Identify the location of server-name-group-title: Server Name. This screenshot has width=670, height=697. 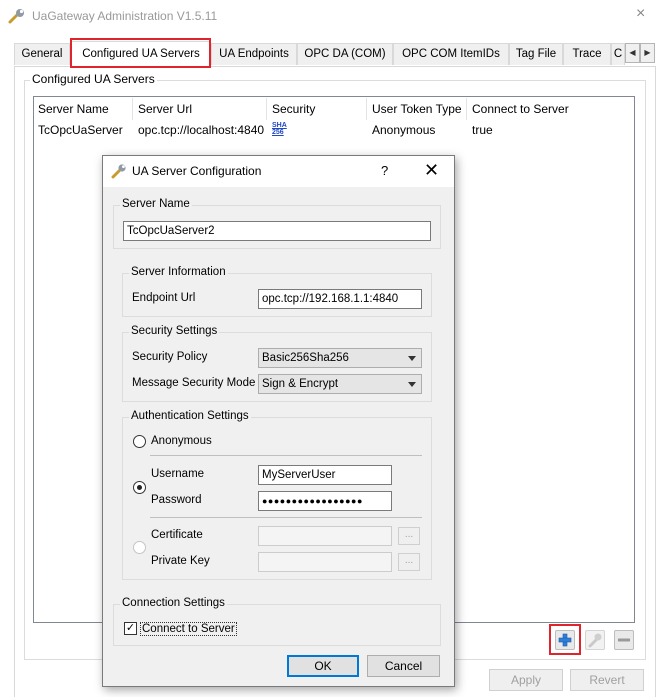
(156, 204).